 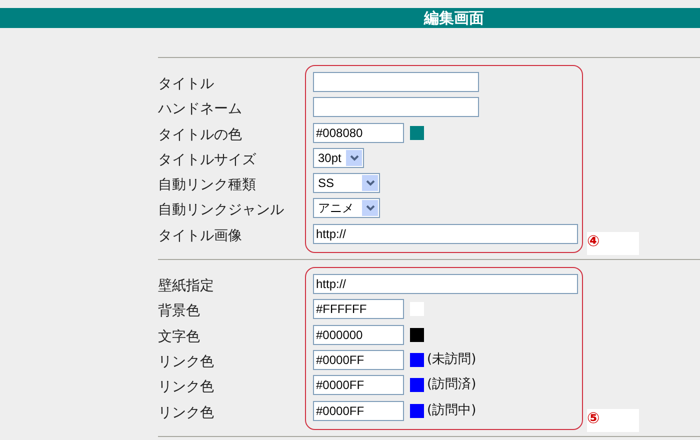 What do you see at coordinates (200, 135) in the screenshot?
I see `field-label: タイトルの色` at bounding box center [200, 135].